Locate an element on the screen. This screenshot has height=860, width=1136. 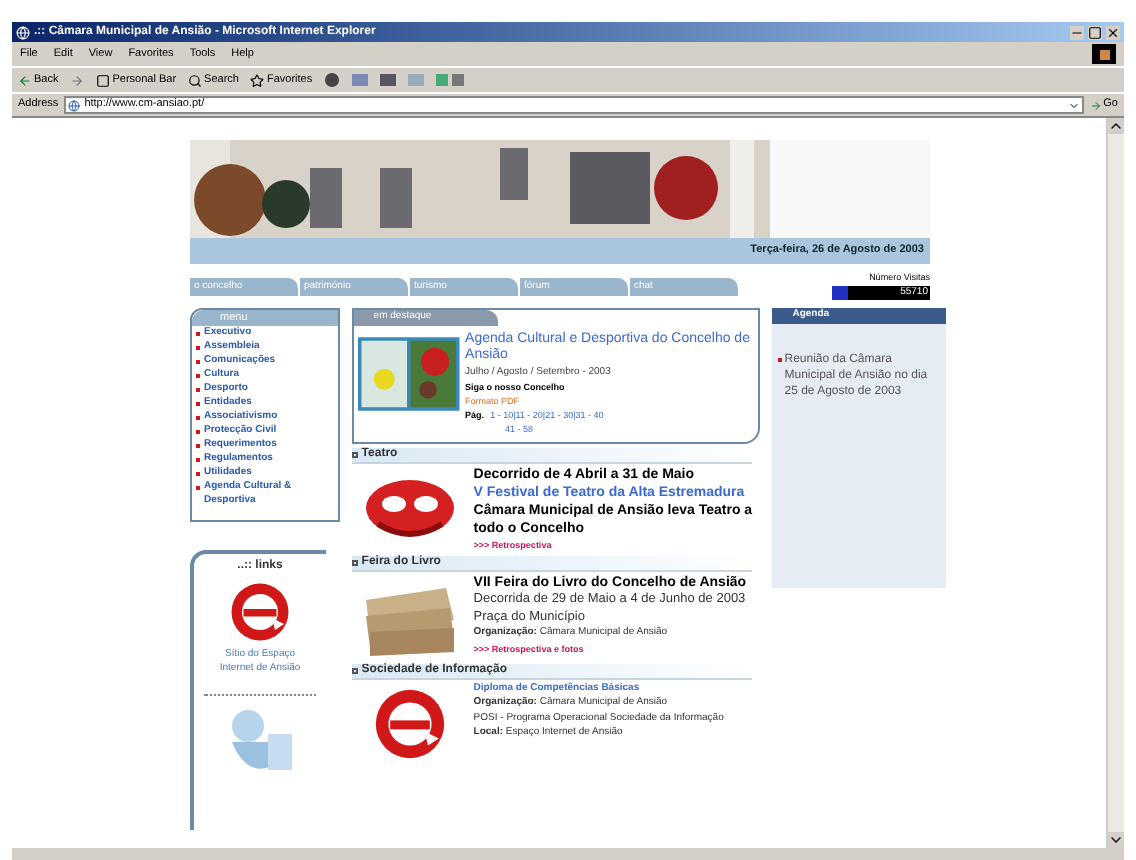
go-icon is located at coordinates (1095, 105).